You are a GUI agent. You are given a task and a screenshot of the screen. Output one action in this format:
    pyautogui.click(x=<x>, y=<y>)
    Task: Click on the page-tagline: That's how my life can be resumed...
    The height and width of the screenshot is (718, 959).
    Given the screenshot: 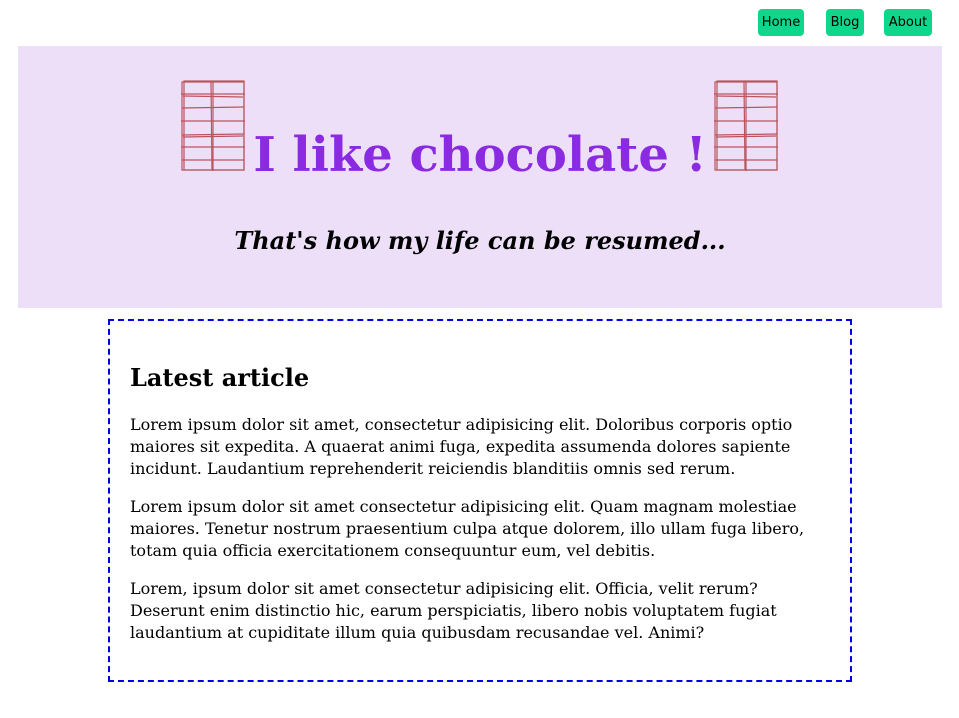 What is the action you would take?
    pyautogui.click(x=480, y=240)
    